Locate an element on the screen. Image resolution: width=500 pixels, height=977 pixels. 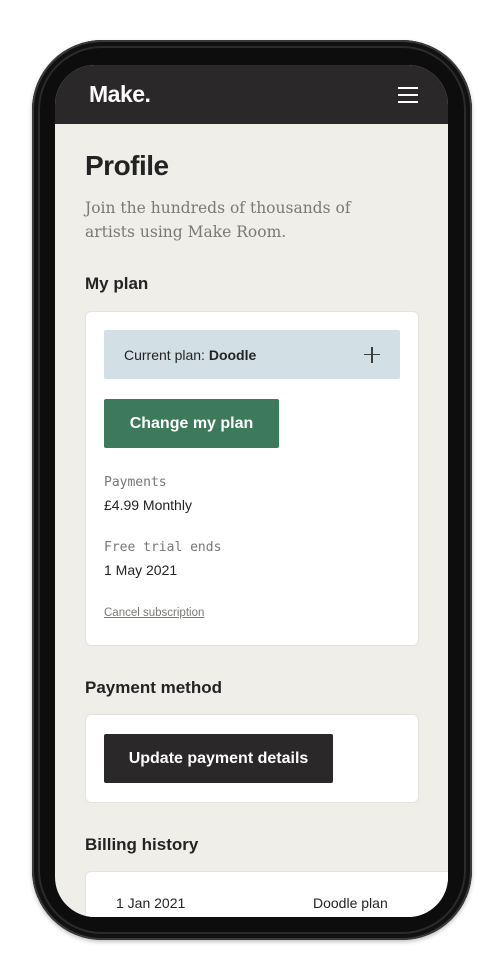
current-plan-bar: Current plan: Doodle is located at coordinates (252, 354).